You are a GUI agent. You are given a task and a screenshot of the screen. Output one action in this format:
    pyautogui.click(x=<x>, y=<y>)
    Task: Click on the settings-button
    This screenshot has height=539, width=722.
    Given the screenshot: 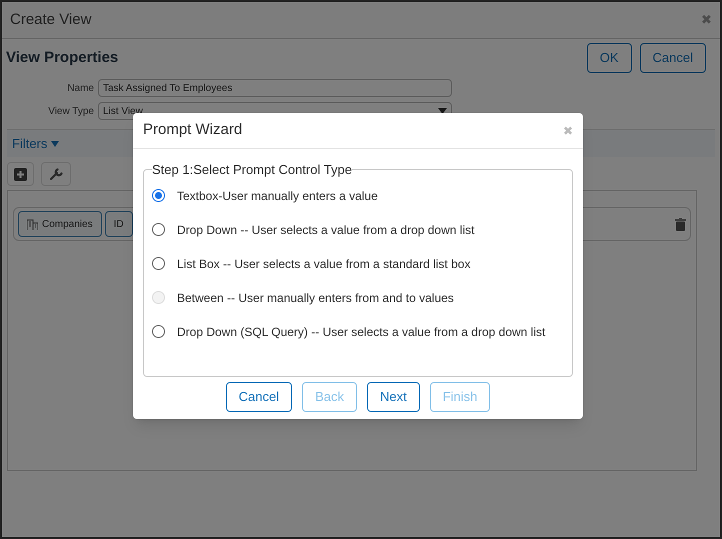 What is the action you would take?
    pyautogui.click(x=56, y=174)
    